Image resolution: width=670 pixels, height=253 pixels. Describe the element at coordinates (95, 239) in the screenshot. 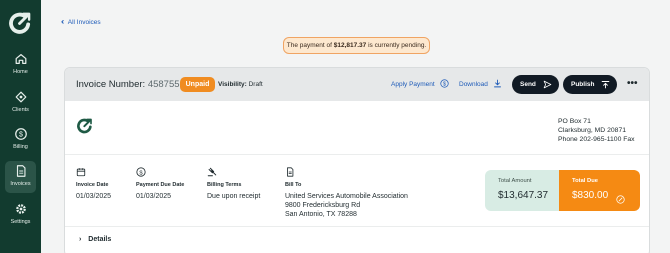

I see `details-toggle: › Details` at that location.